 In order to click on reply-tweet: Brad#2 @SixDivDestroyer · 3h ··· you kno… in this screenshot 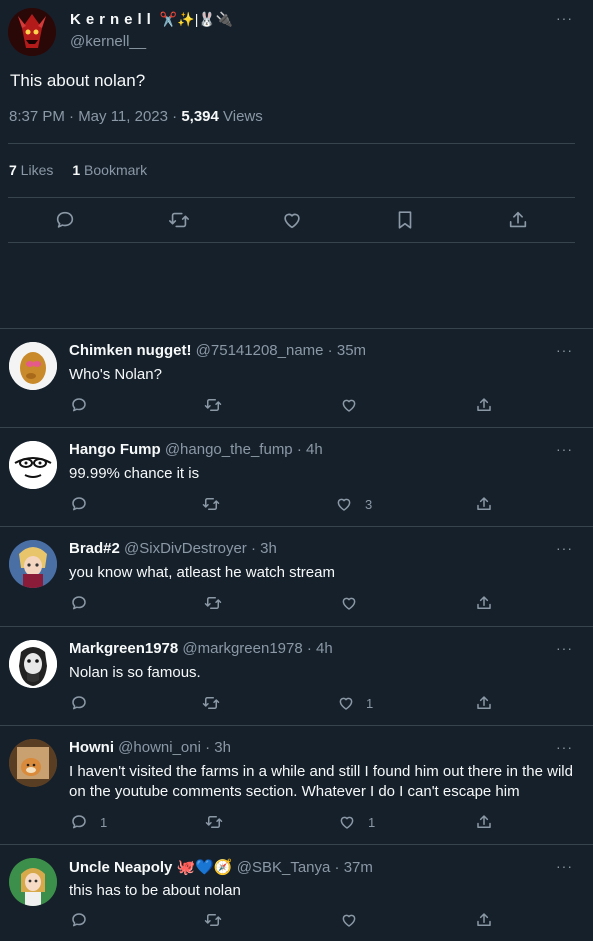, I will do `click(296, 576)`.